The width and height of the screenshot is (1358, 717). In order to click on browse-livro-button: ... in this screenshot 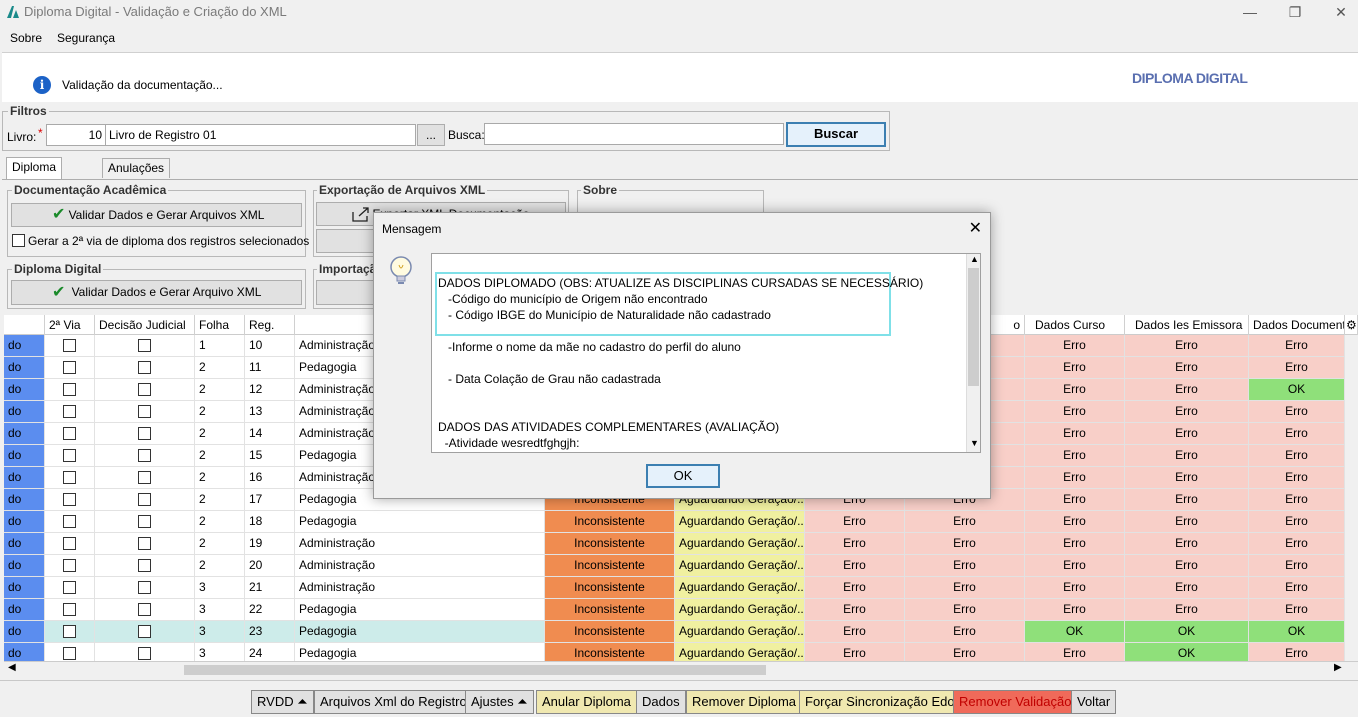, I will do `click(431, 135)`.